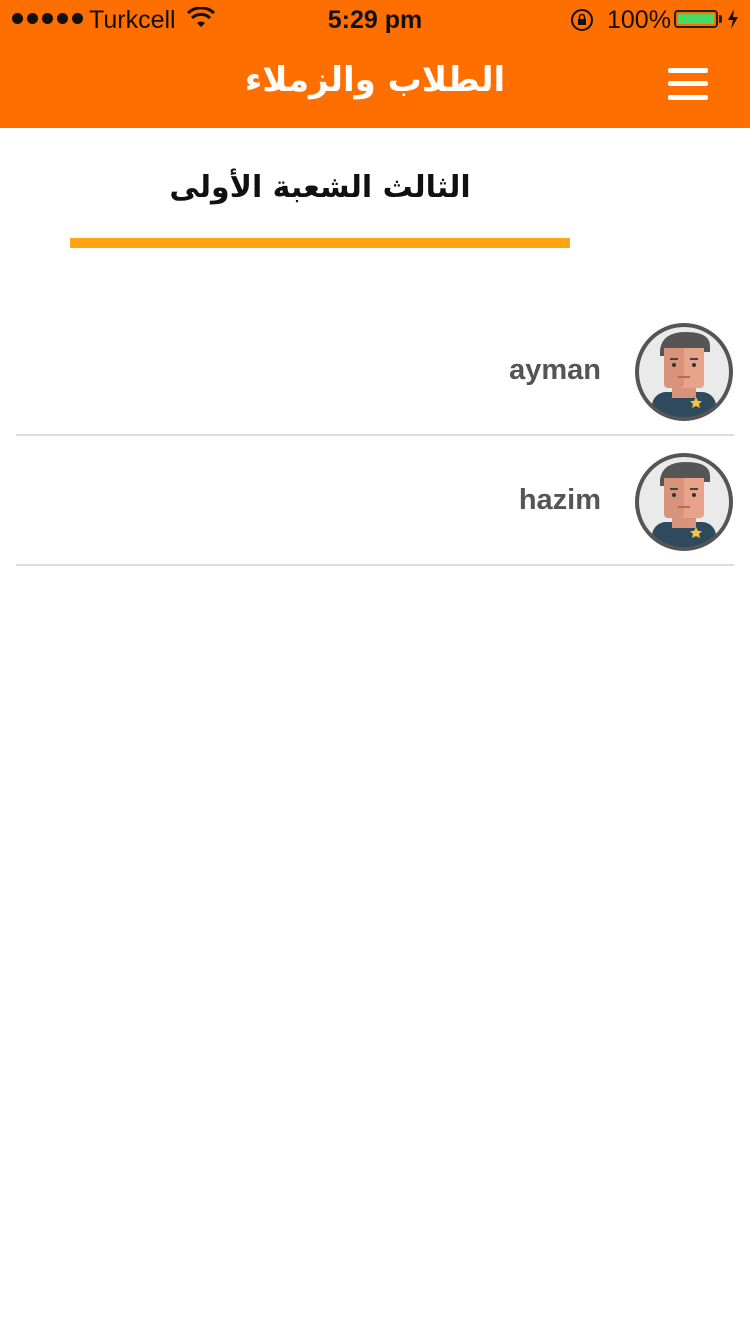 The width and height of the screenshot is (750, 1334). What do you see at coordinates (582, 20) in the screenshot?
I see `rotation-lock-icon` at bounding box center [582, 20].